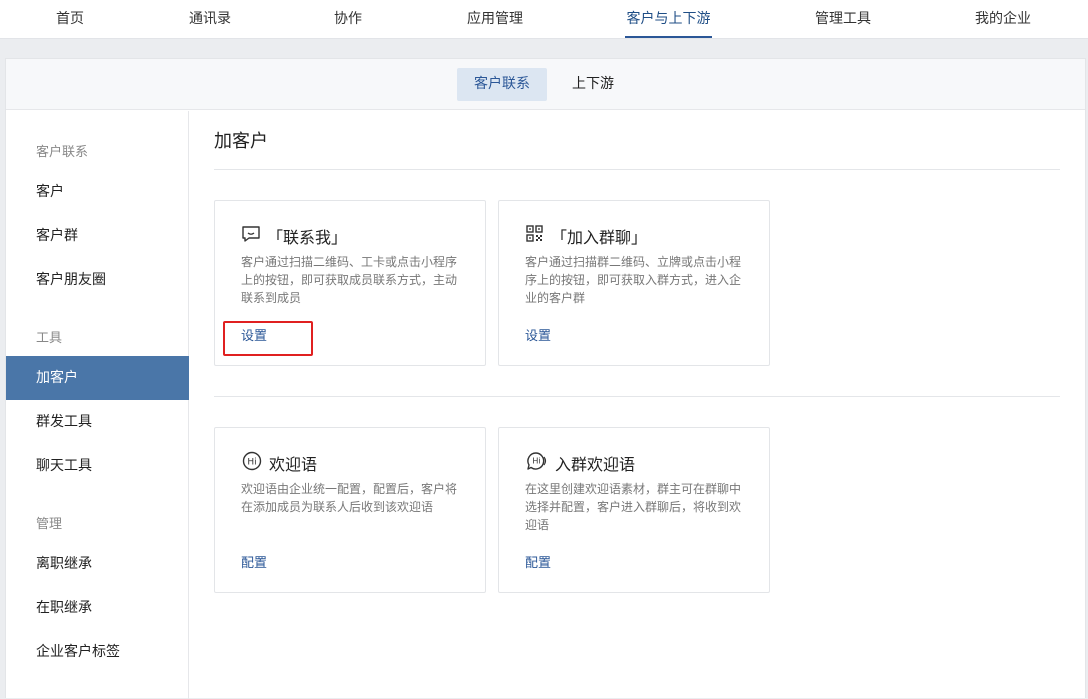  Describe the element at coordinates (348, 19) in the screenshot. I see `topnav-collaboration: 协作` at that location.